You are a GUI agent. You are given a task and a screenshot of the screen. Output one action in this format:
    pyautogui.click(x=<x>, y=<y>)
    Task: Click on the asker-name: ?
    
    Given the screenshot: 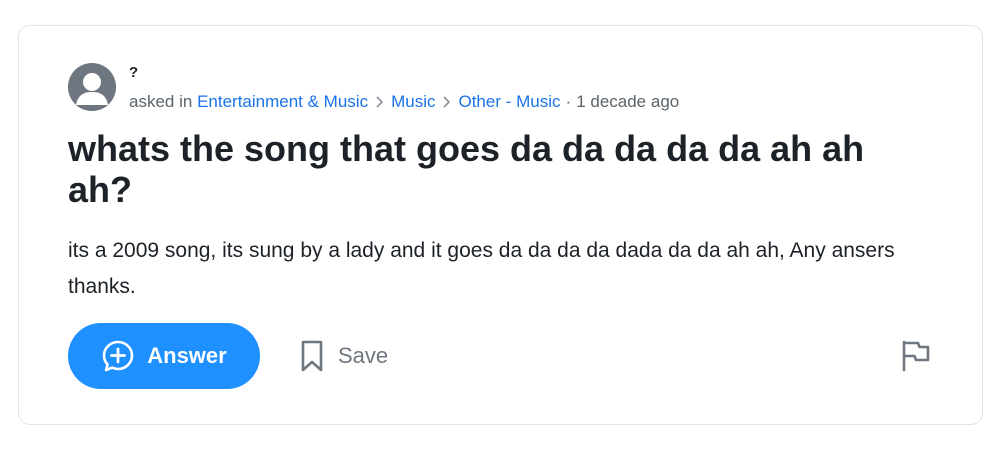 What is the action you would take?
    pyautogui.click(x=133, y=72)
    